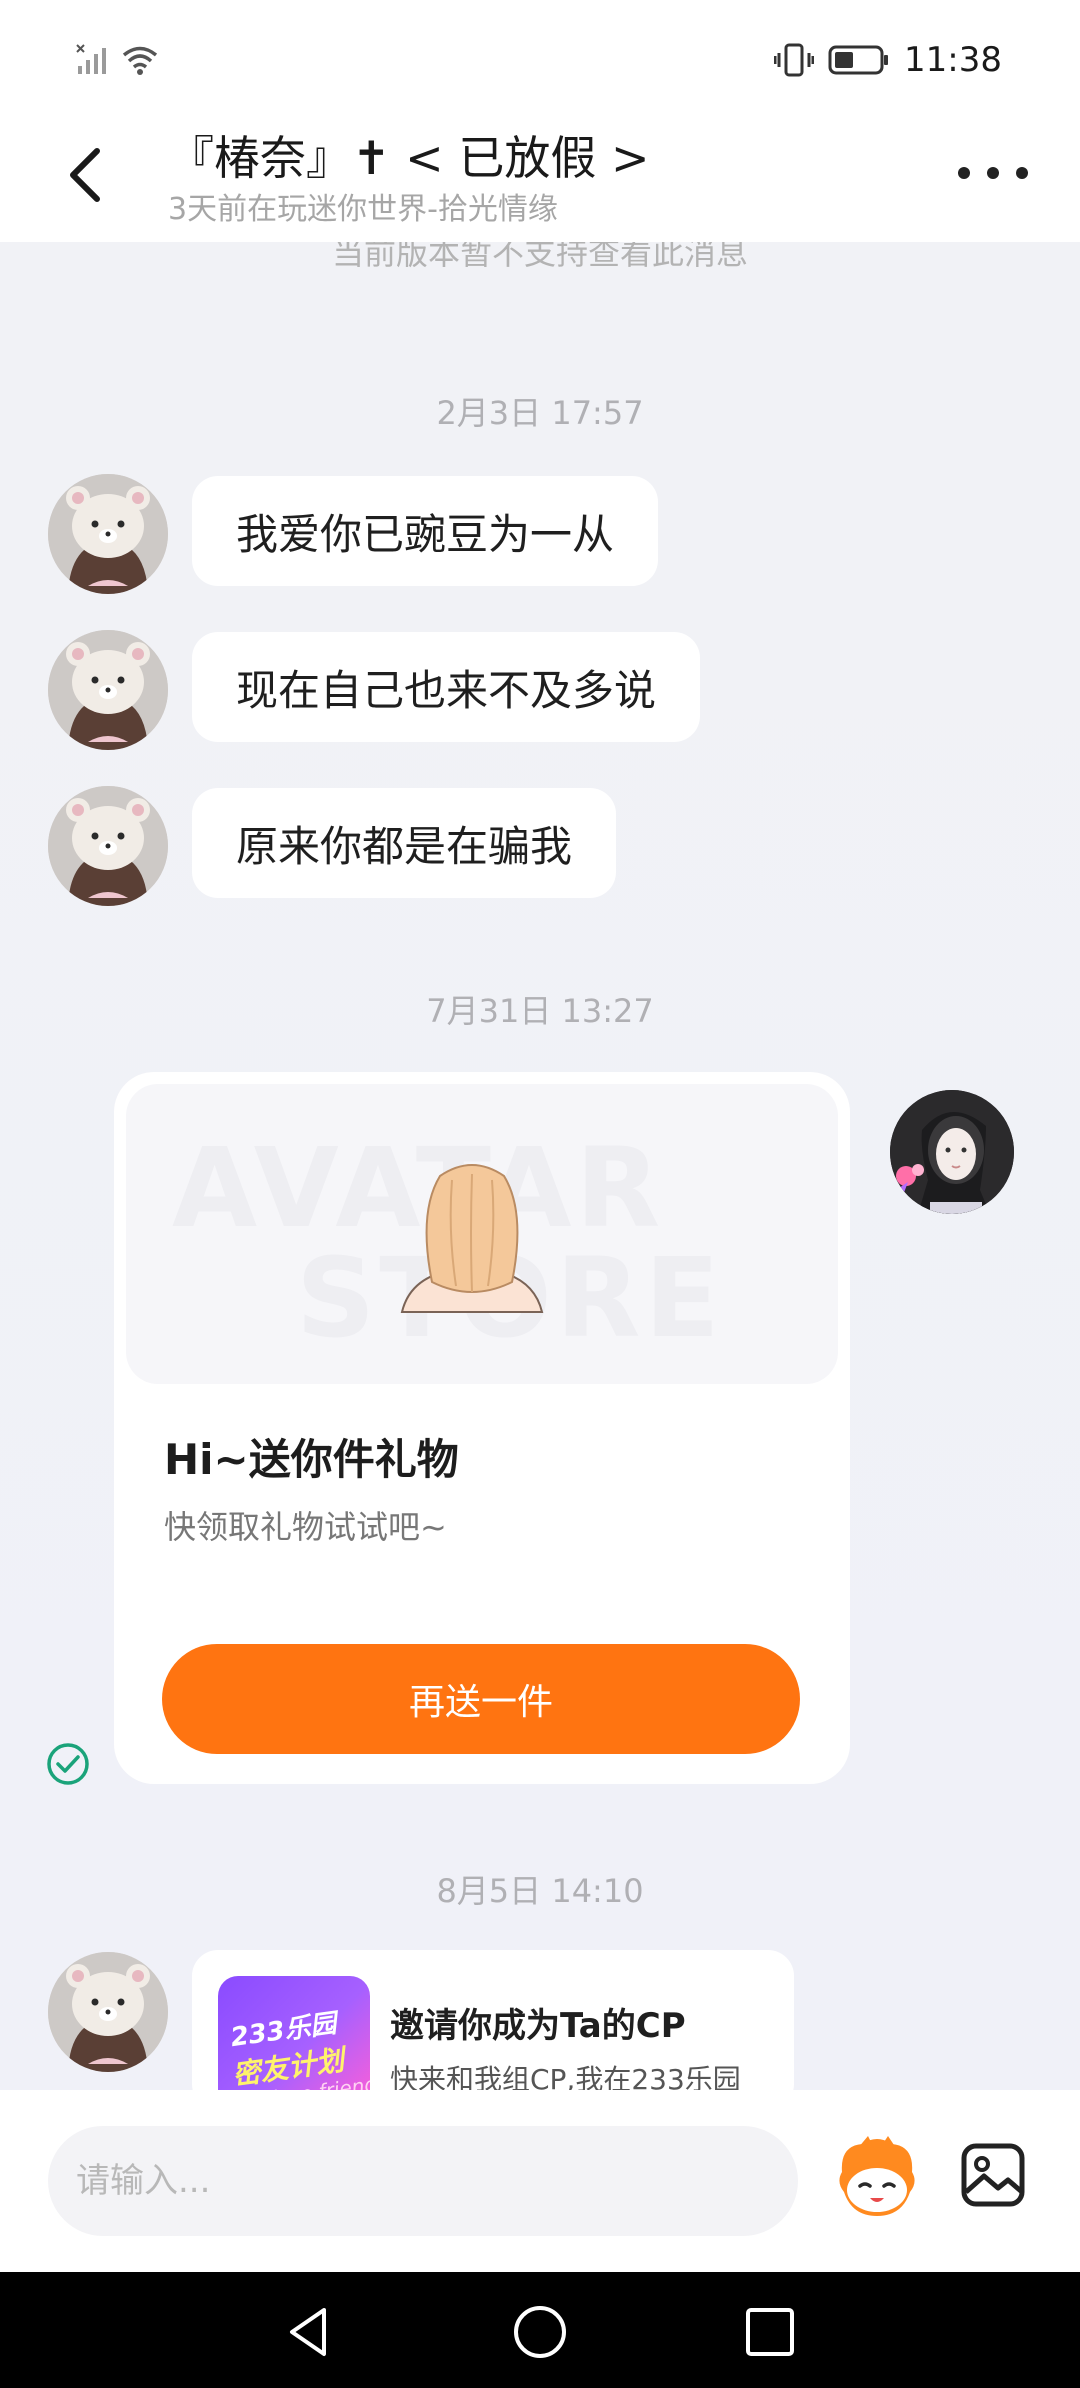 Image resolution: width=1080 pixels, height=2388 pixels. I want to click on gift-banner: AVATAR STORE, so click(482, 1234).